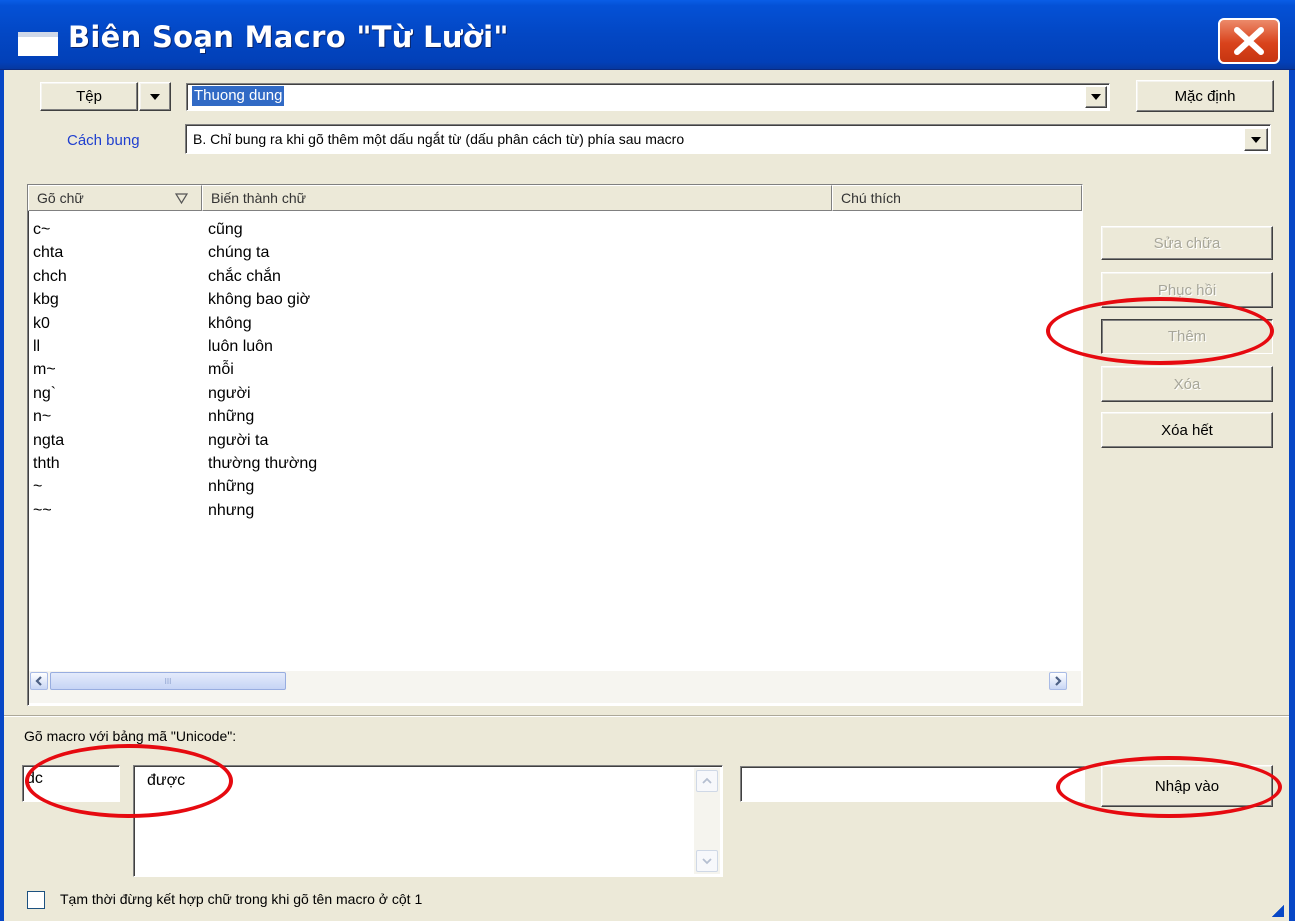  What do you see at coordinates (231, 510) in the screenshot?
I see `macro-value-cell: nhưng` at bounding box center [231, 510].